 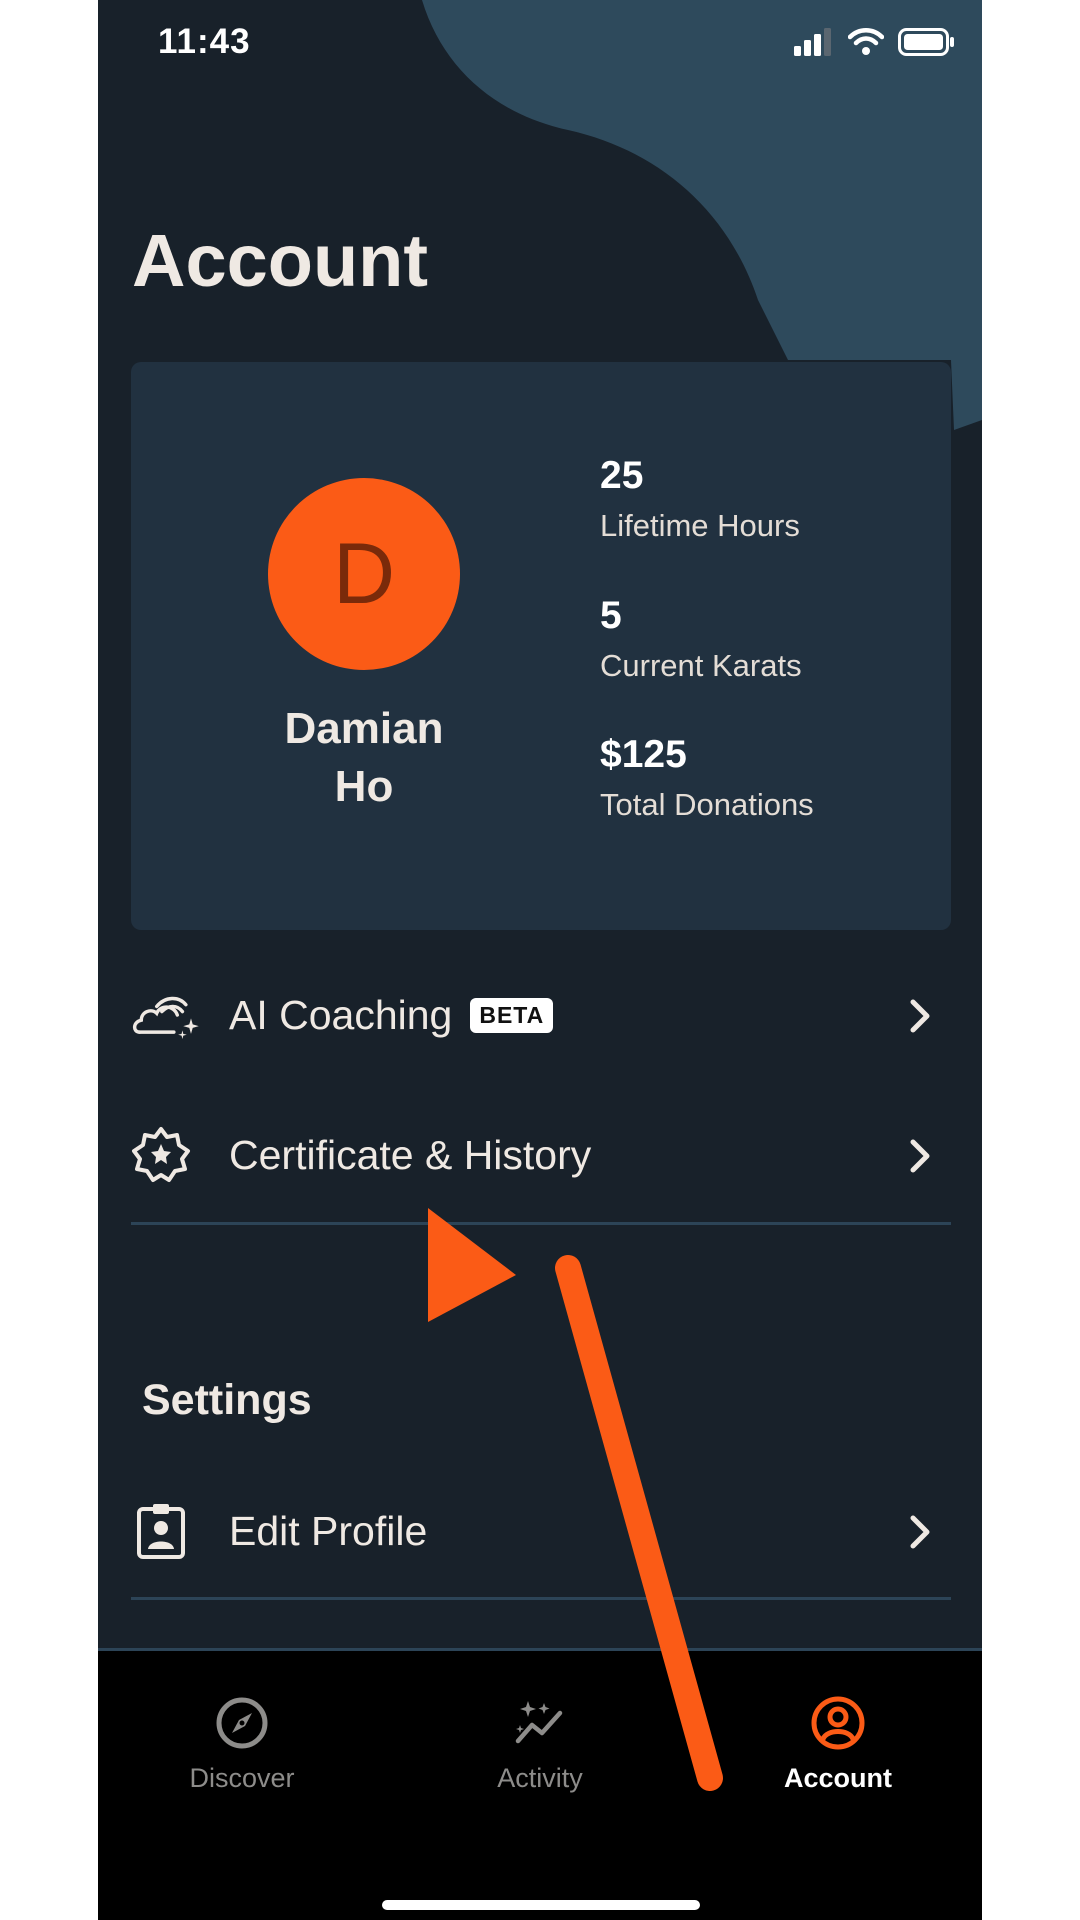 I want to click on sparkle-chart-icon, so click(x=539, y=1722).